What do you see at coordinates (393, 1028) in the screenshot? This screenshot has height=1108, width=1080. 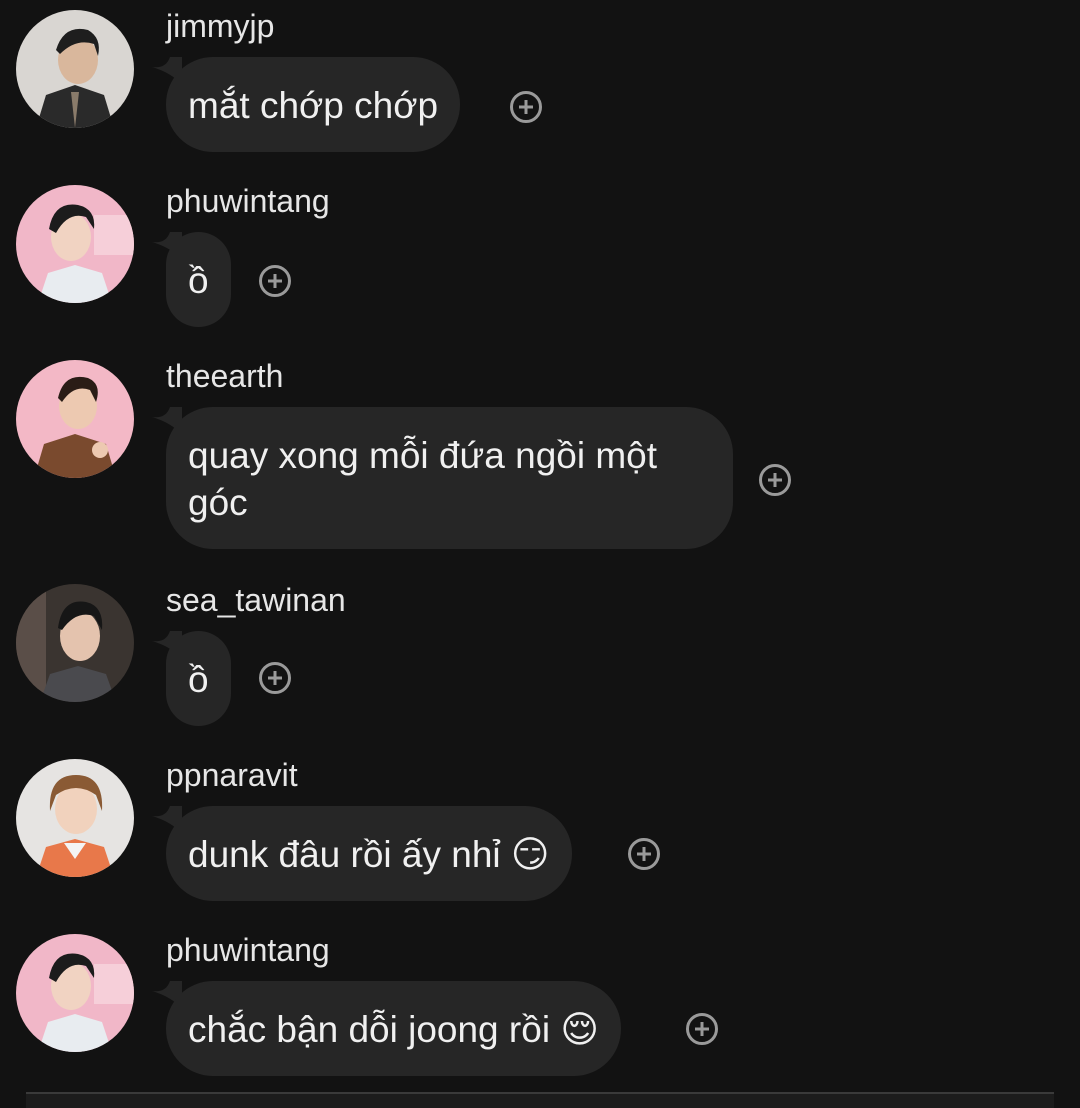 I see `message-bubble: chắc bận dỗi joong rồi 😌` at bounding box center [393, 1028].